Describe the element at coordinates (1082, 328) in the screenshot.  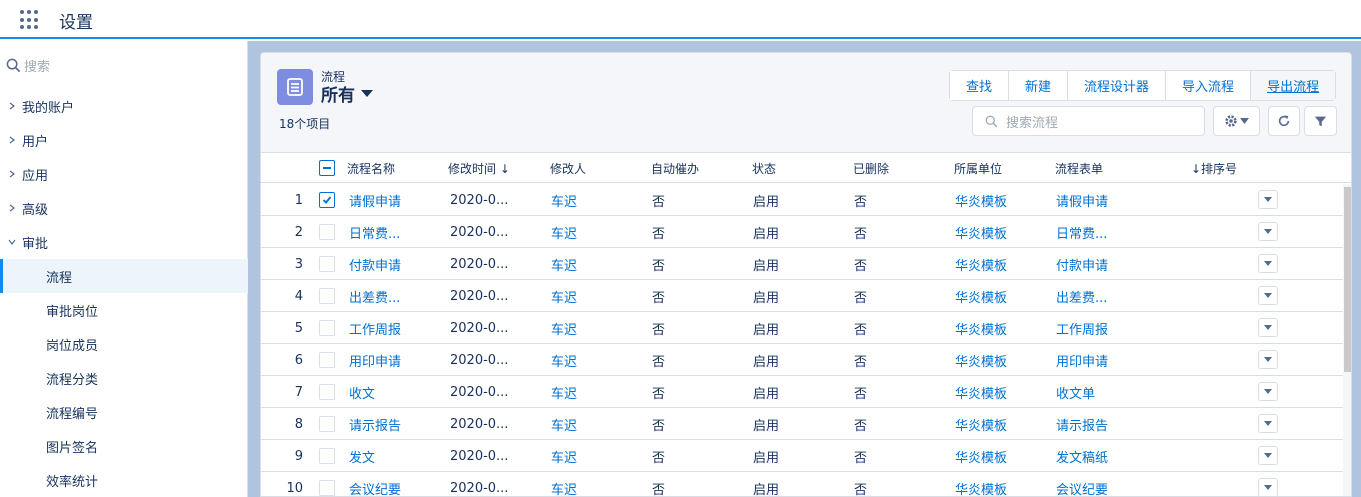
I see `cell-form: 工作周报` at that location.